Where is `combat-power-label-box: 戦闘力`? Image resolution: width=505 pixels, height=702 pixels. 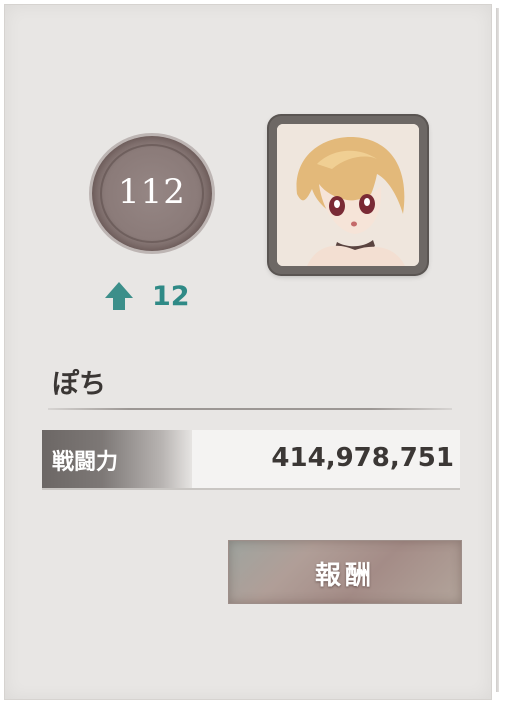
combat-power-label-box: 戦闘力 is located at coordinates (117, 459).